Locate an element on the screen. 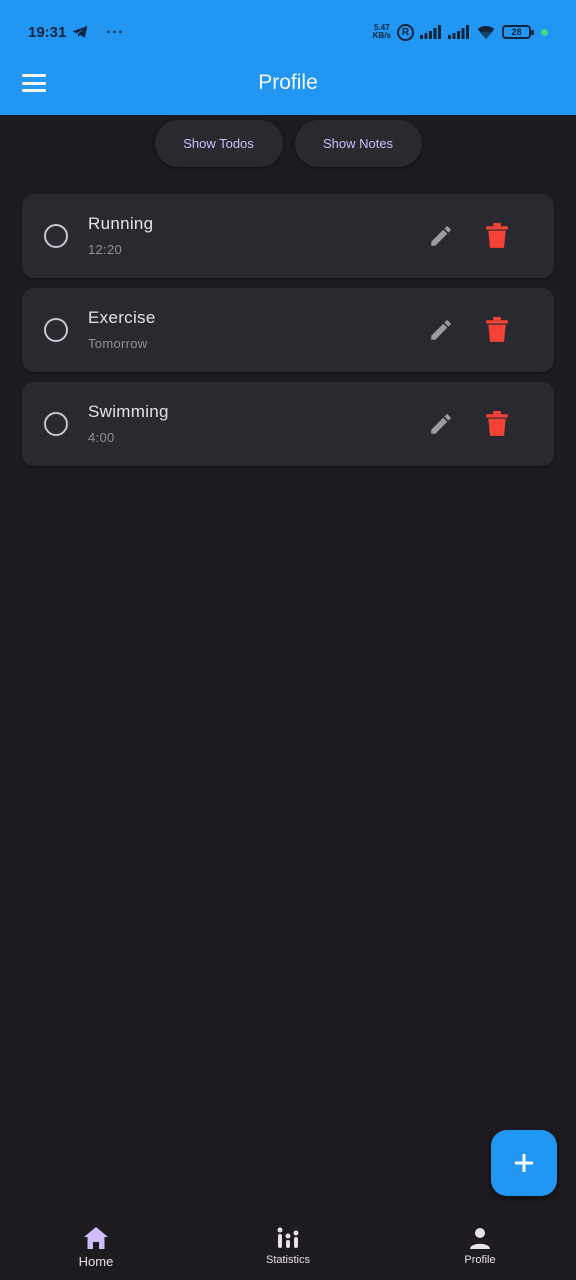 The width and height of the screenshot is (576, 1280). todo-title: Running is located at coordinates (121, 223).